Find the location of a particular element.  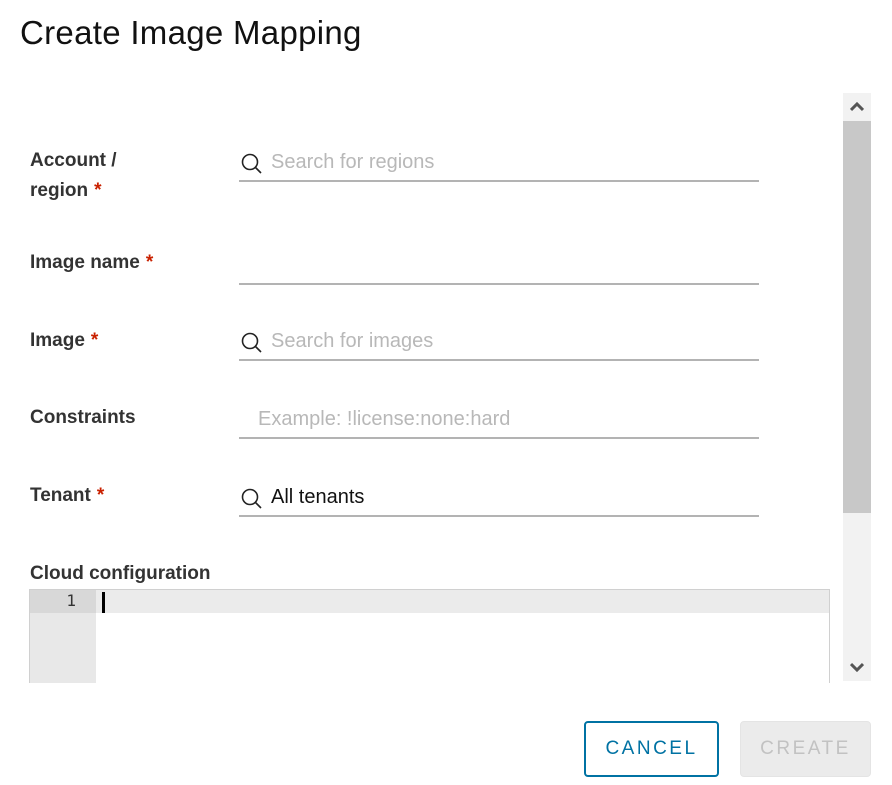

cloud-configuration-label: Cloud configuration is located at coordinates (120, 574).